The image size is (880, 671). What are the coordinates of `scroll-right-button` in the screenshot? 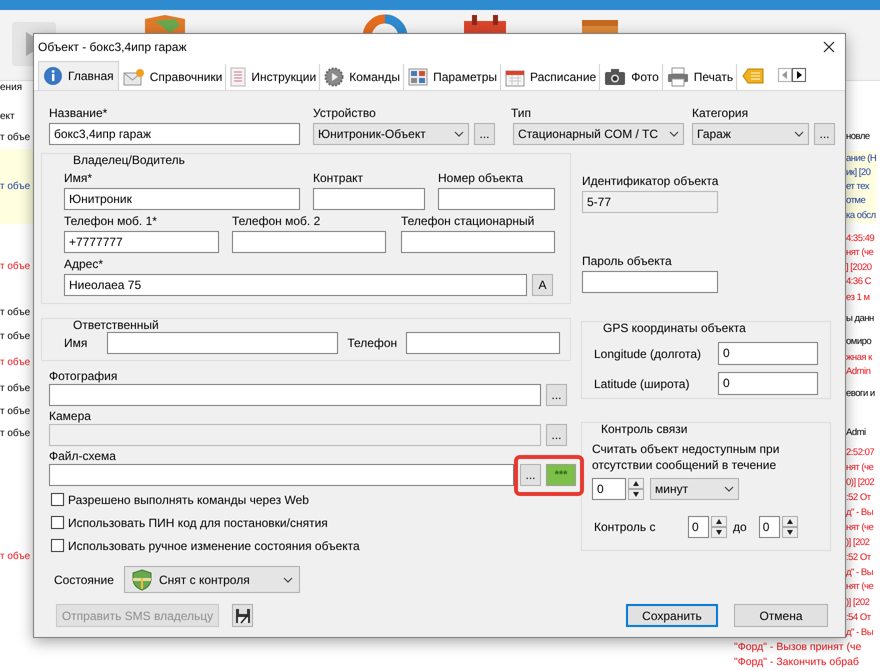 It's located at (799, 75).